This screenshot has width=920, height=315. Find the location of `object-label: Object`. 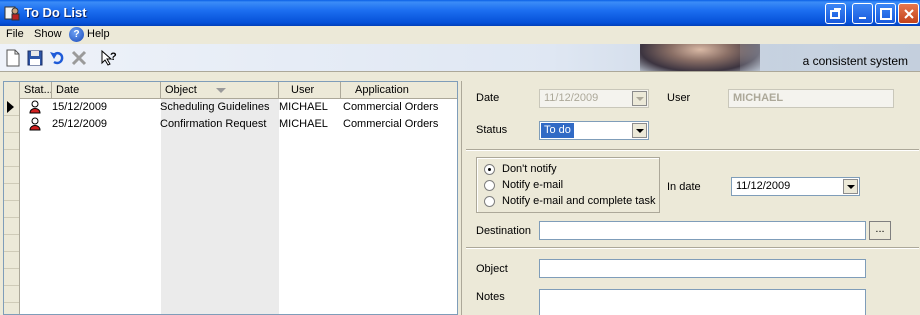

object-label: Object is located at coordinates (492, 269).